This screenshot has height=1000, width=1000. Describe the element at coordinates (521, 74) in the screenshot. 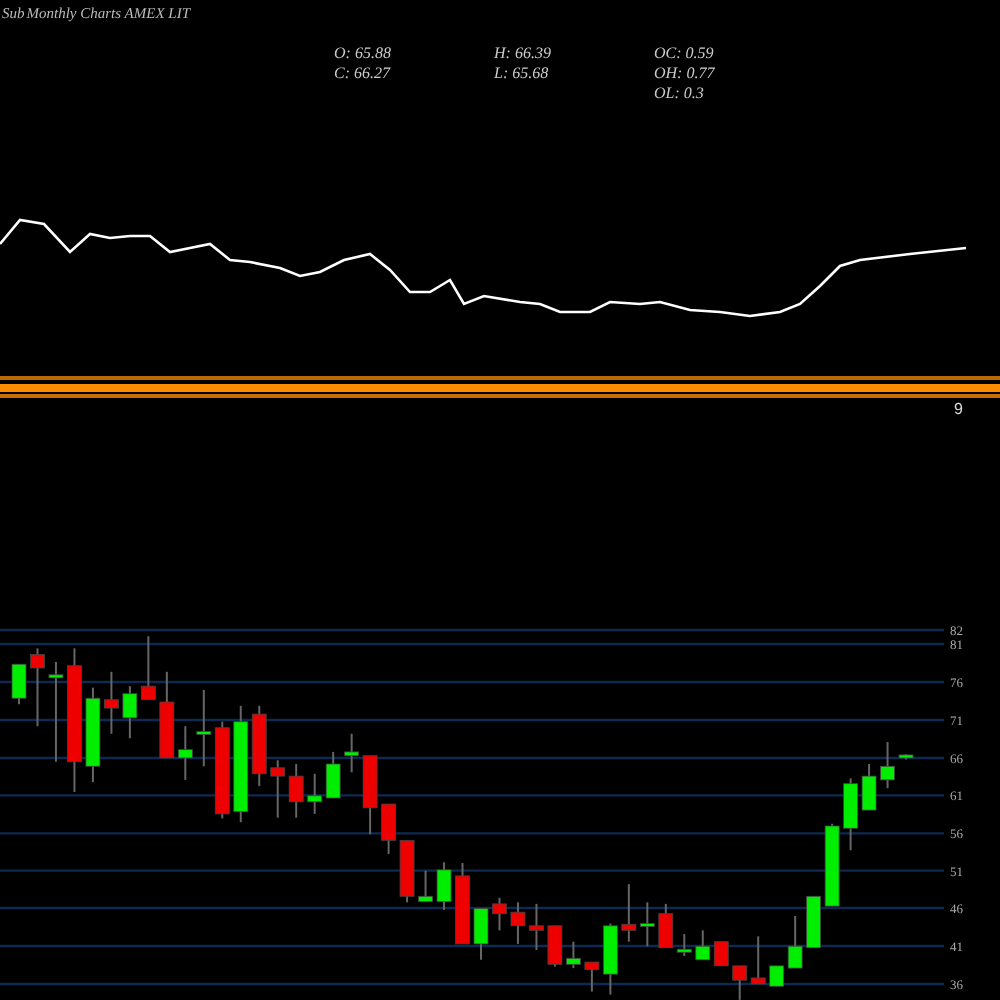

I see `price-stat: L: 65.68` at that location.